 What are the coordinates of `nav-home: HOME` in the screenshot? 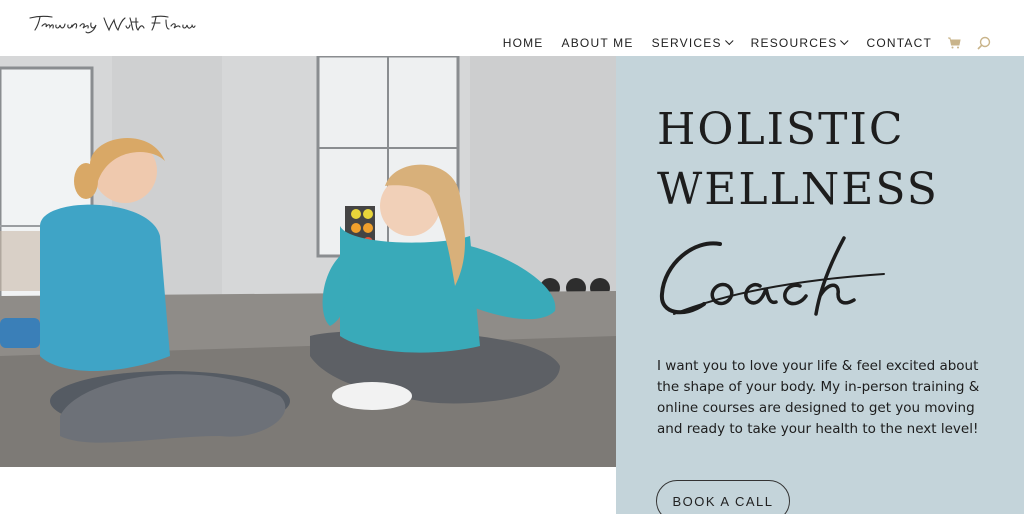 It's located at (523, 43).